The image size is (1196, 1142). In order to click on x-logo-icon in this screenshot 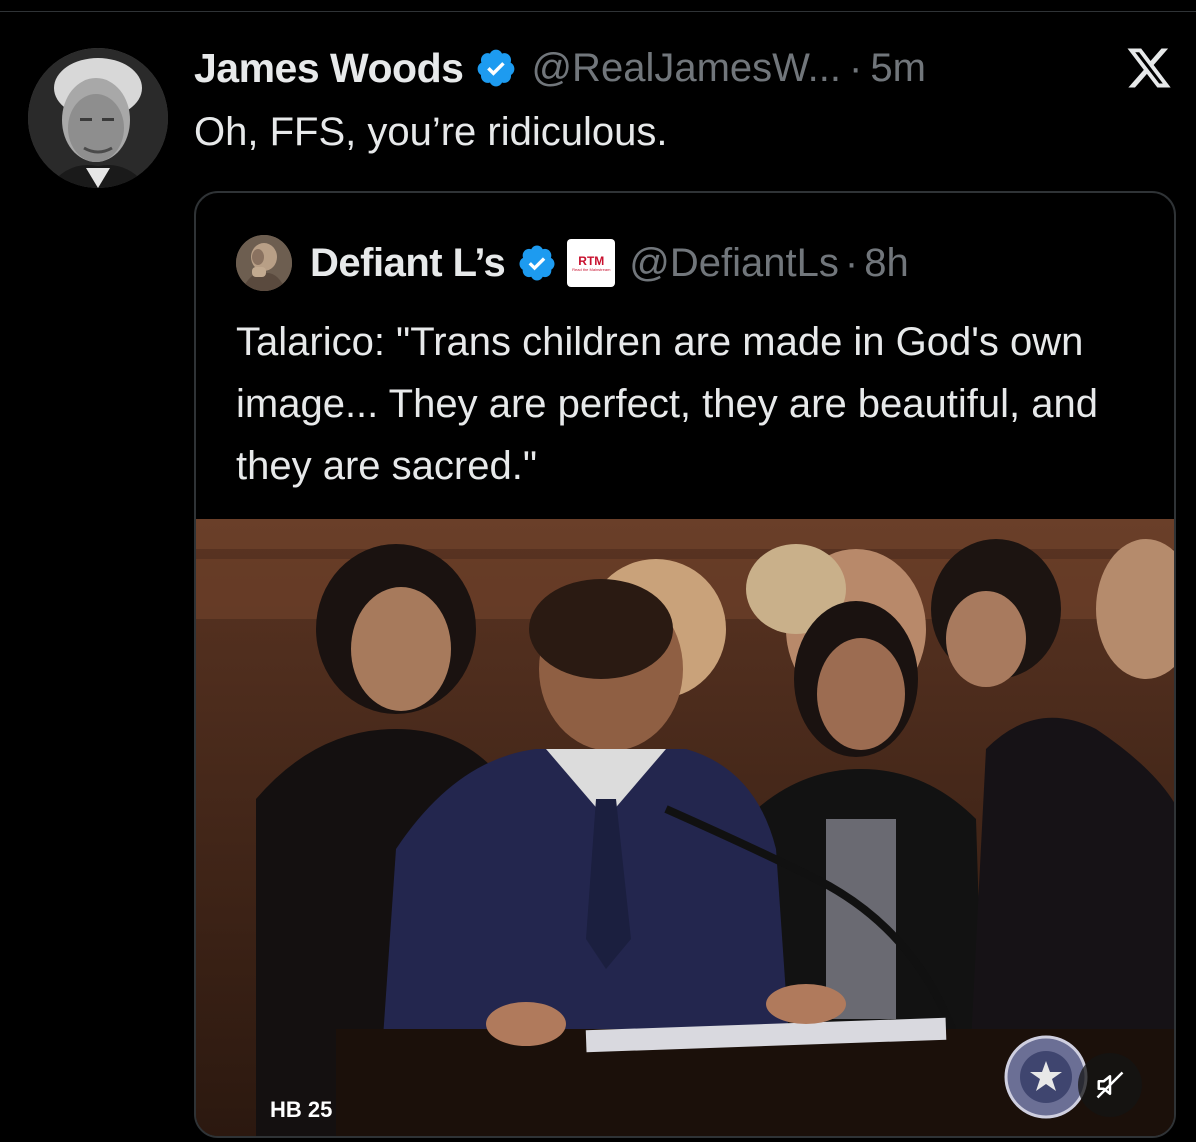, I will do `click(1149, 68)`.